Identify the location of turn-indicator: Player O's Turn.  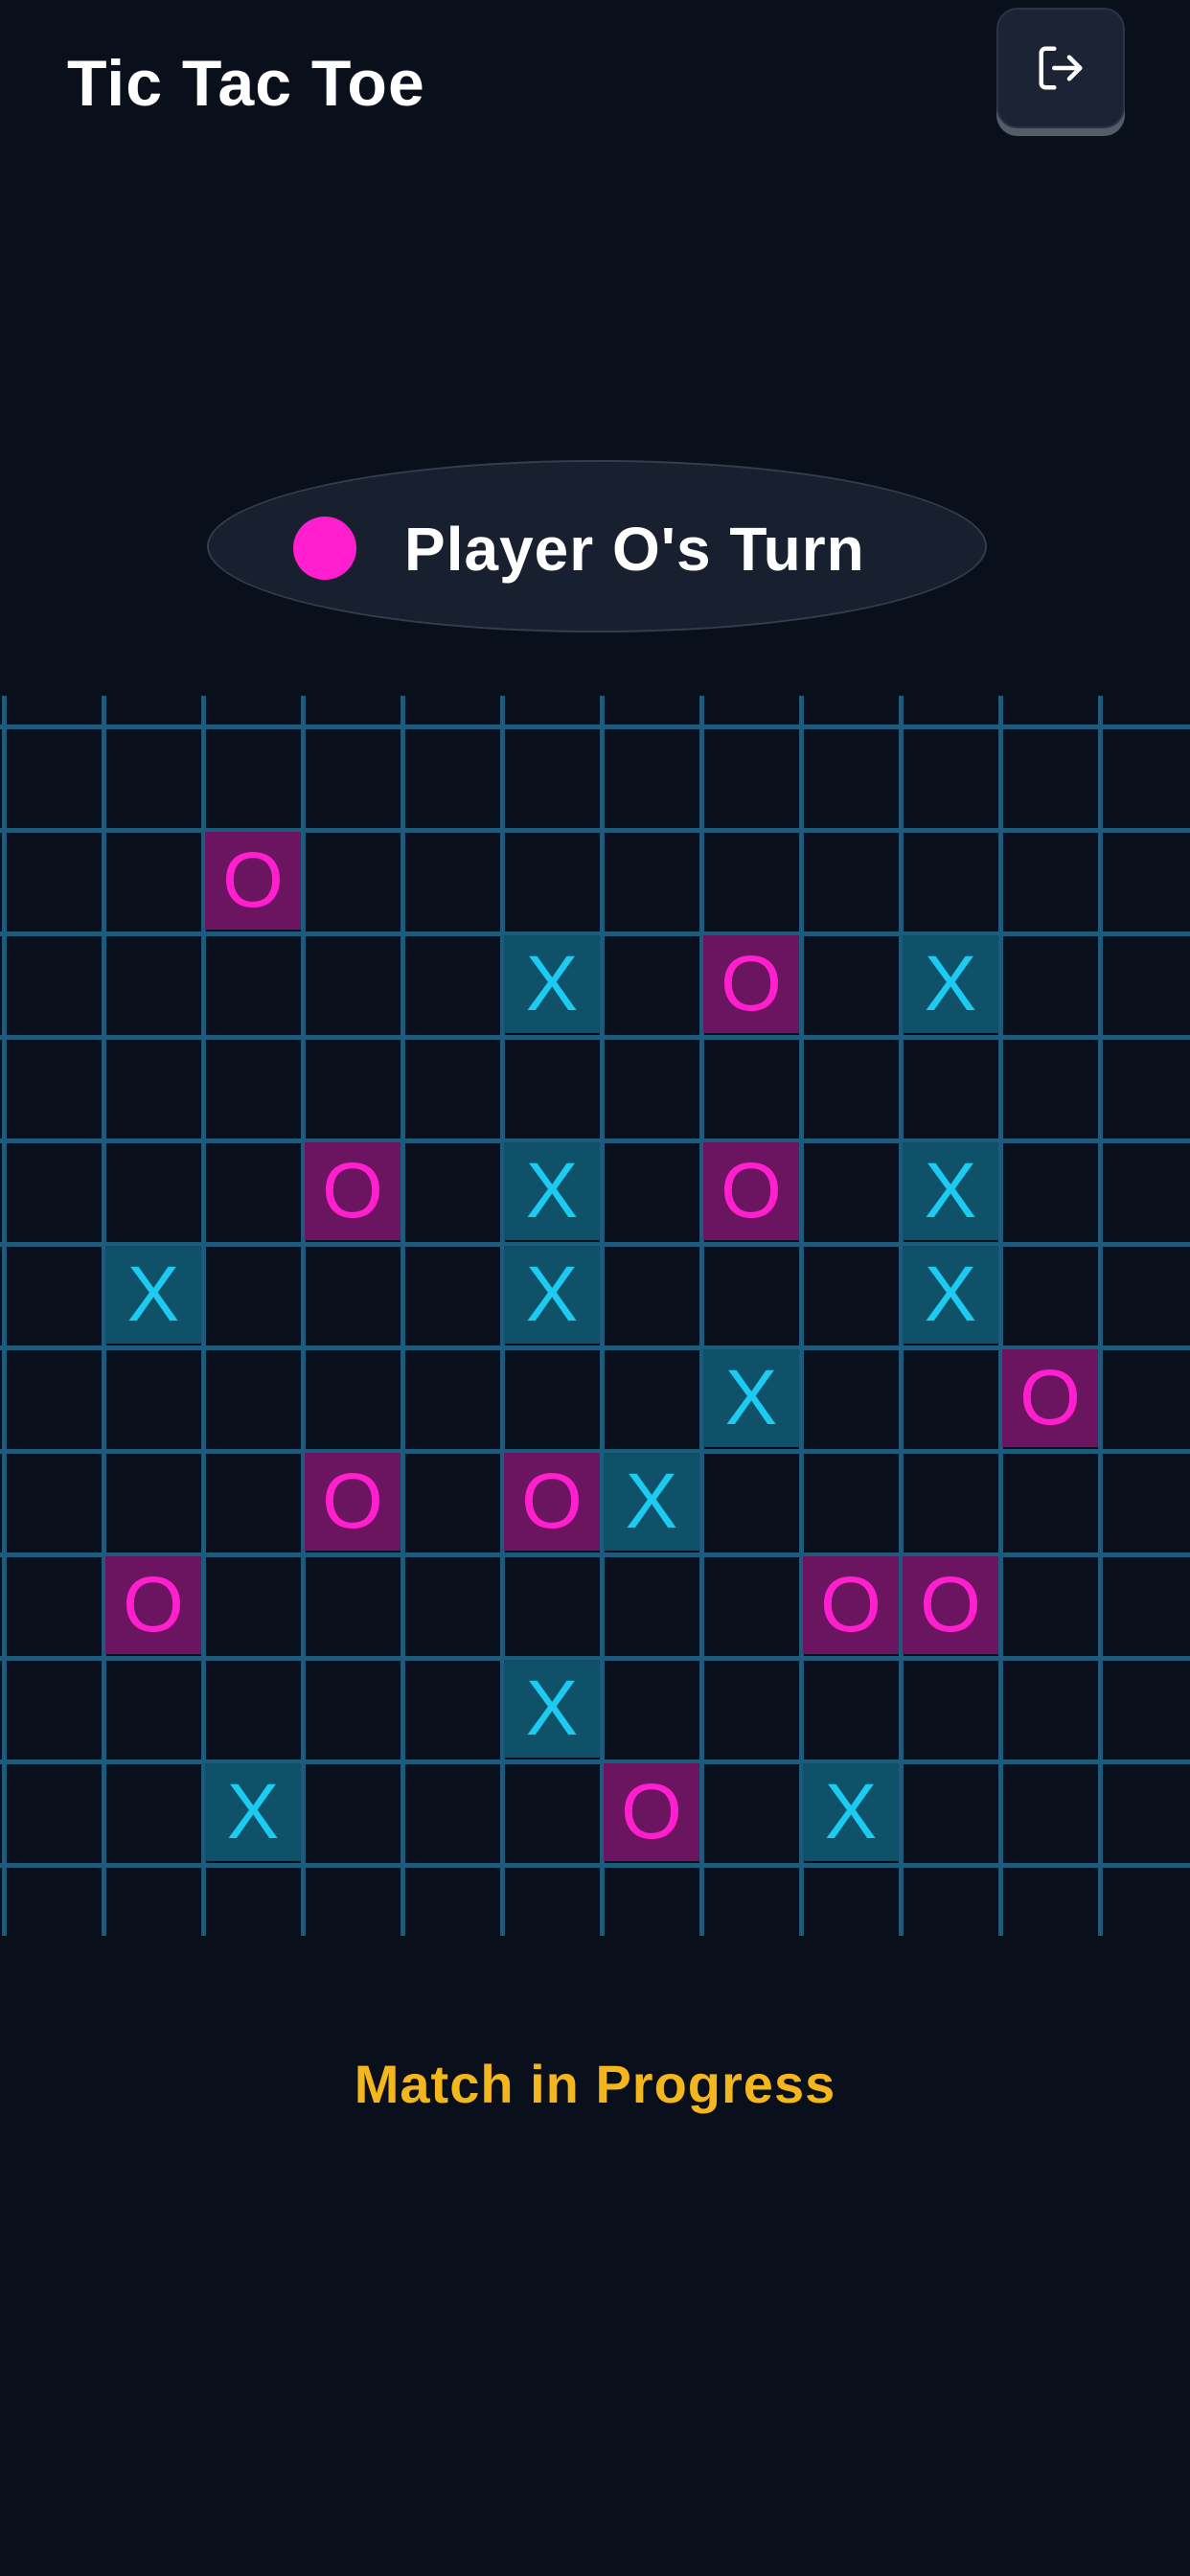
(597, 546).